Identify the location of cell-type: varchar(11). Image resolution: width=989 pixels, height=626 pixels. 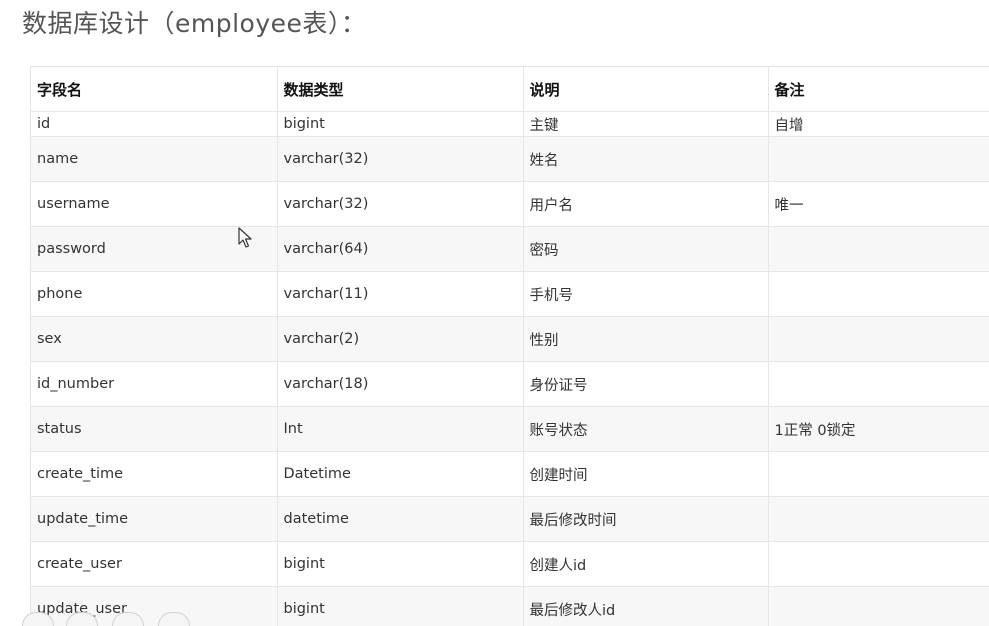
(400, 294).